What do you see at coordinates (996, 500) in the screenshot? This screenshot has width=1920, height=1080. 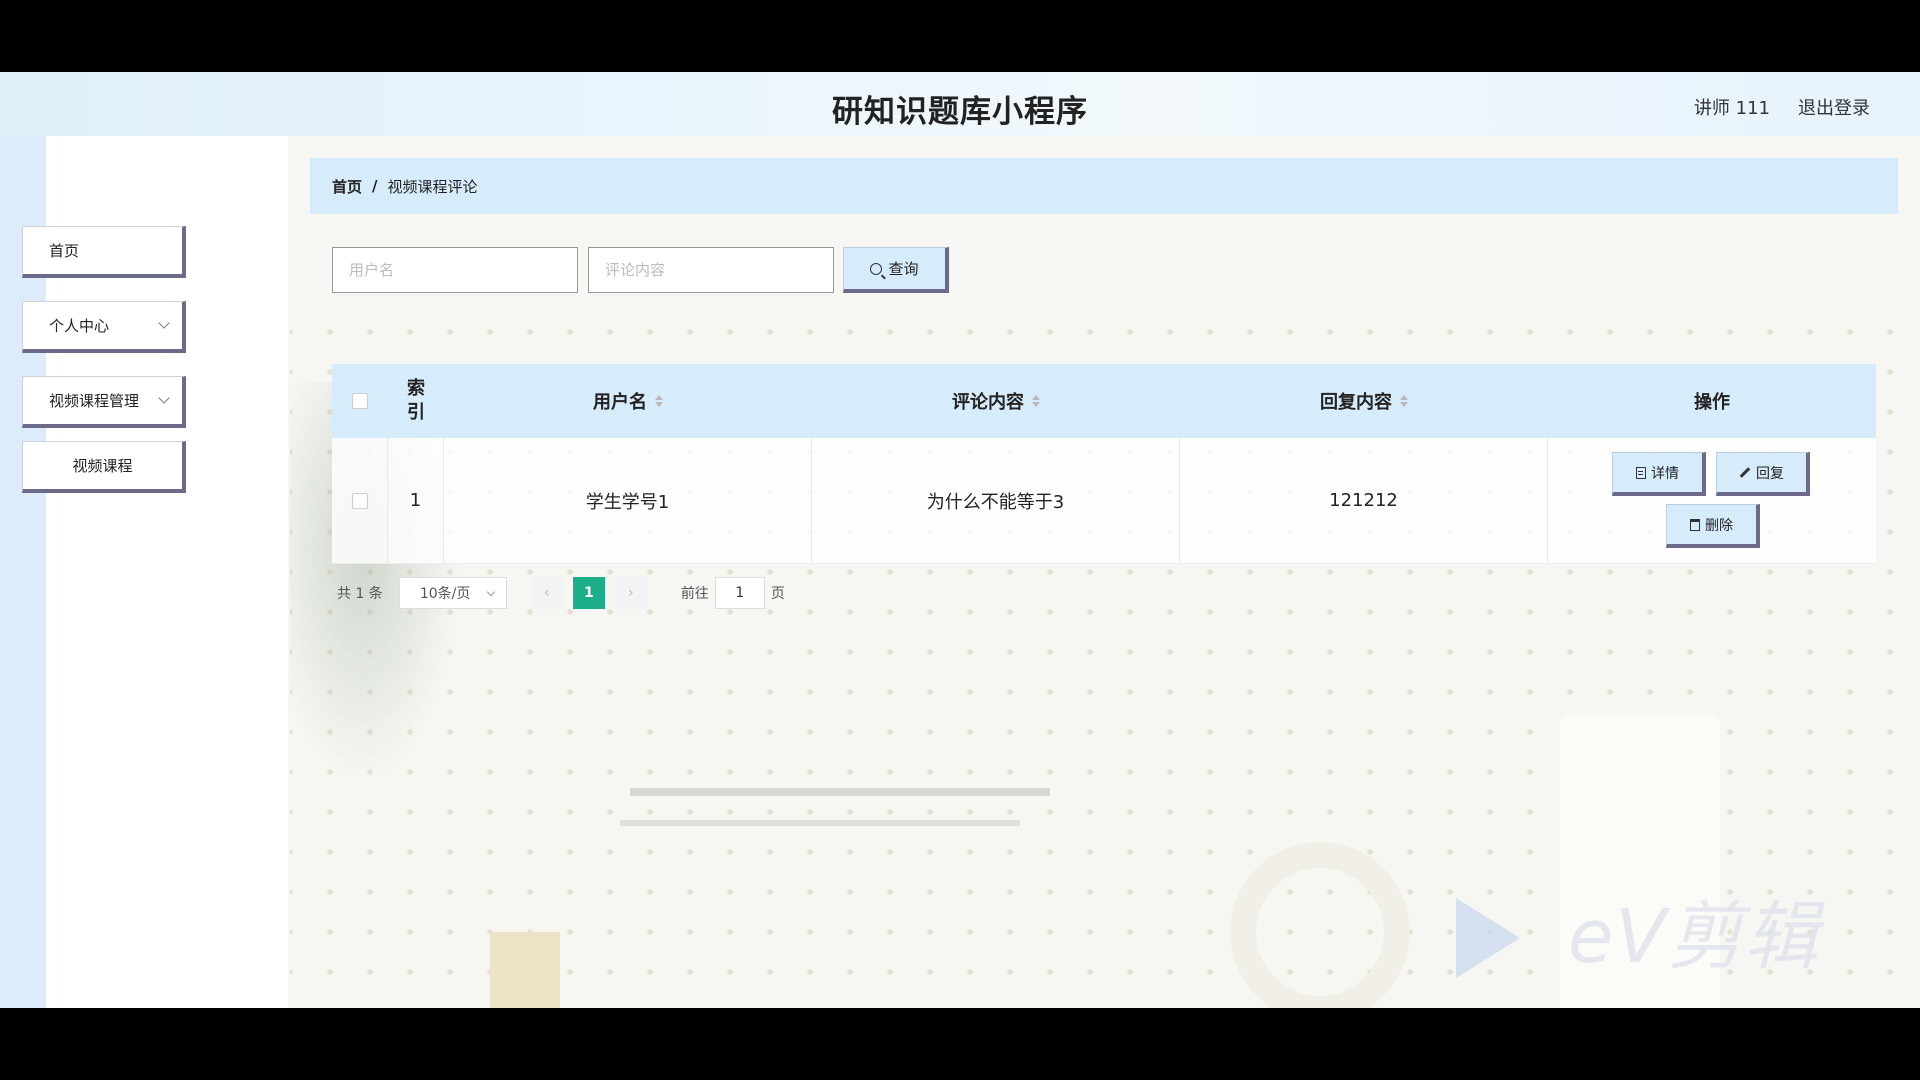 I see `row-comment: 为什么不能等于3` at bounding box center [996, 500].